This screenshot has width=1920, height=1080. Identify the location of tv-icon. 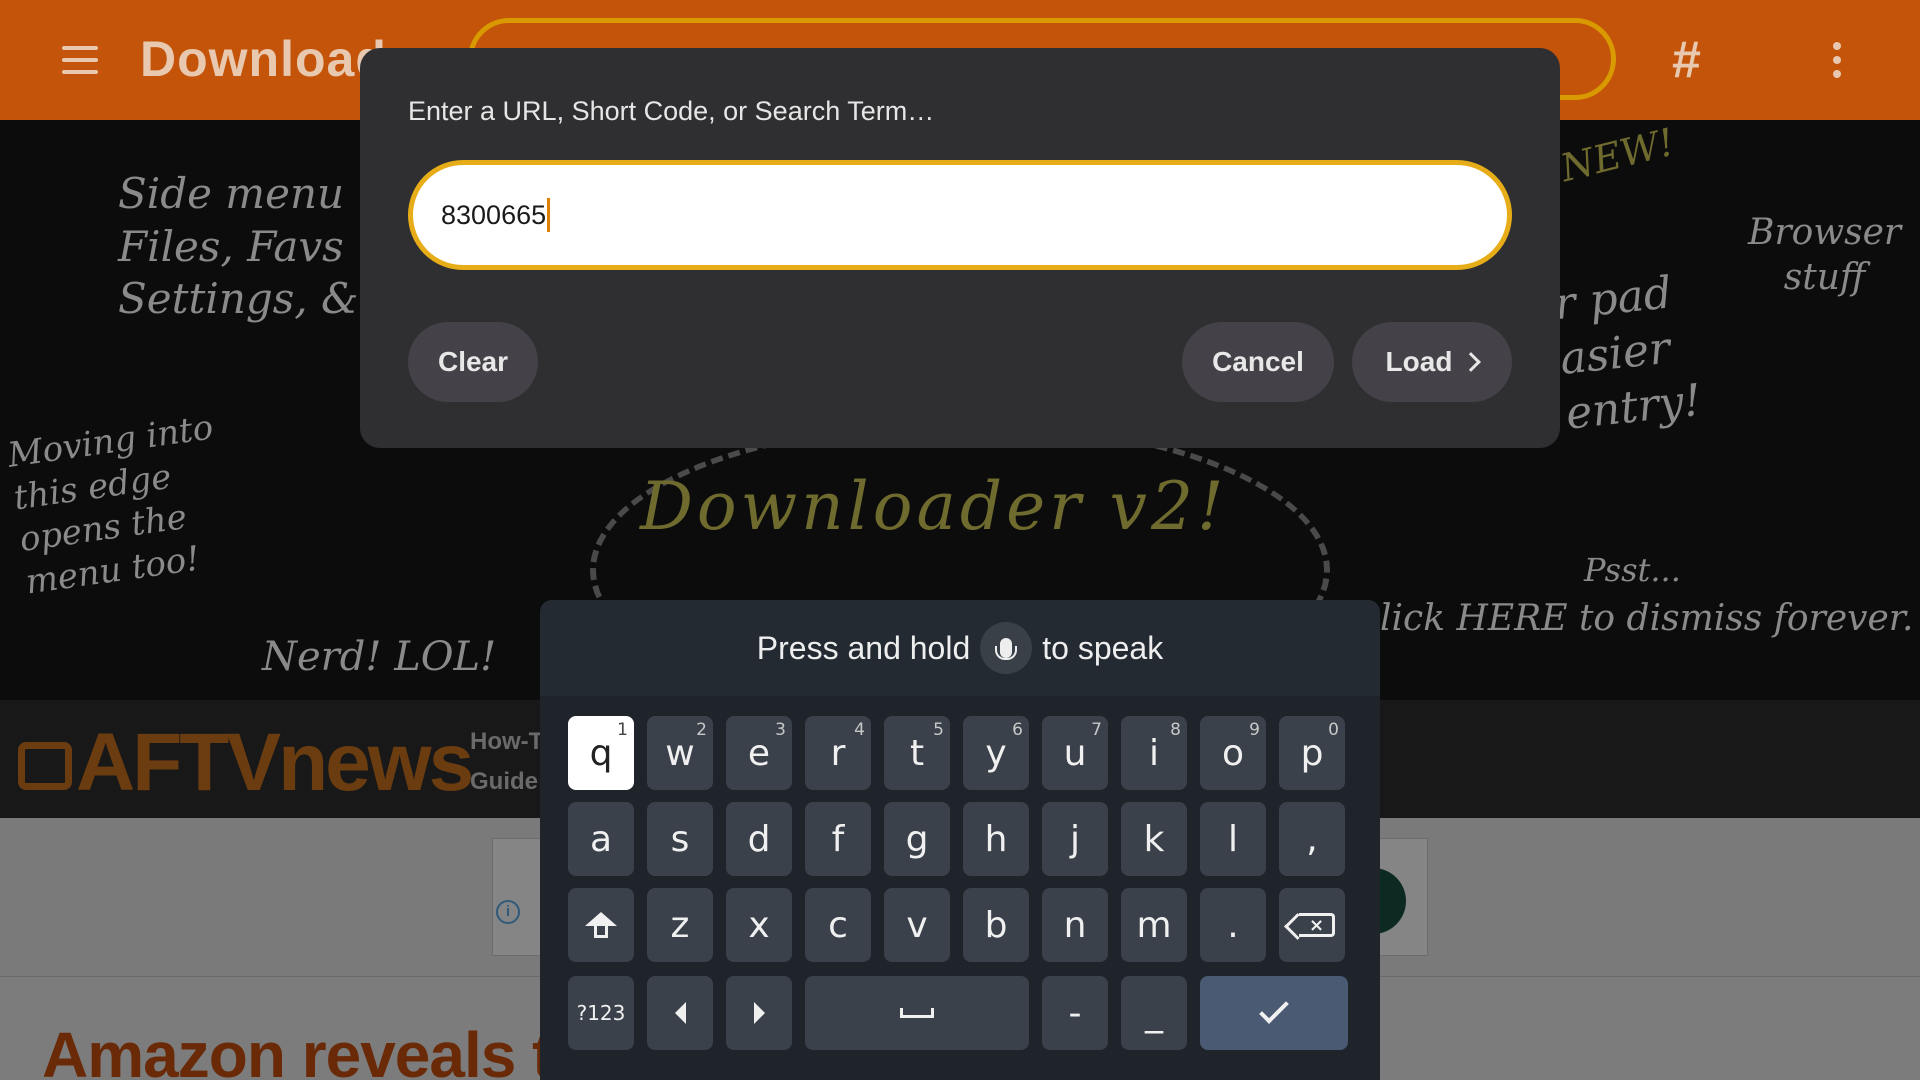
(45, 766).